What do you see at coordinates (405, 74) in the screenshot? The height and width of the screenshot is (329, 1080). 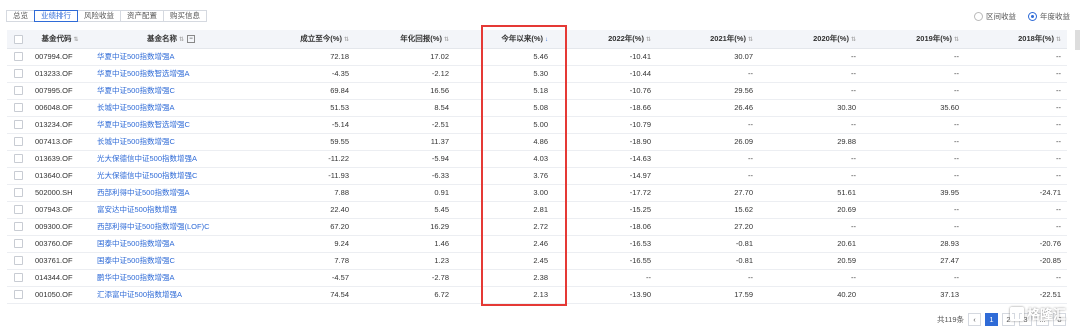 I see `cell-annualized: -2.12` at bounding box center [405, 74].